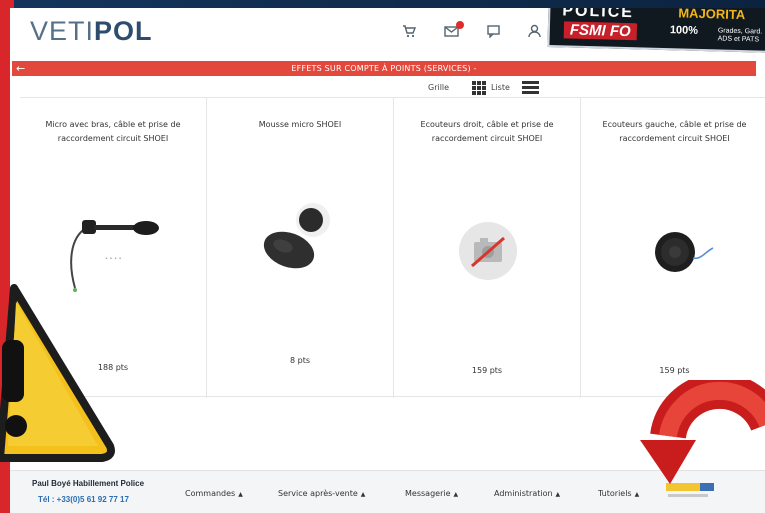 Image resolution: width=765 pixels, height=513 pixels. I want to click on foam-covers-image, so click(300, 253).